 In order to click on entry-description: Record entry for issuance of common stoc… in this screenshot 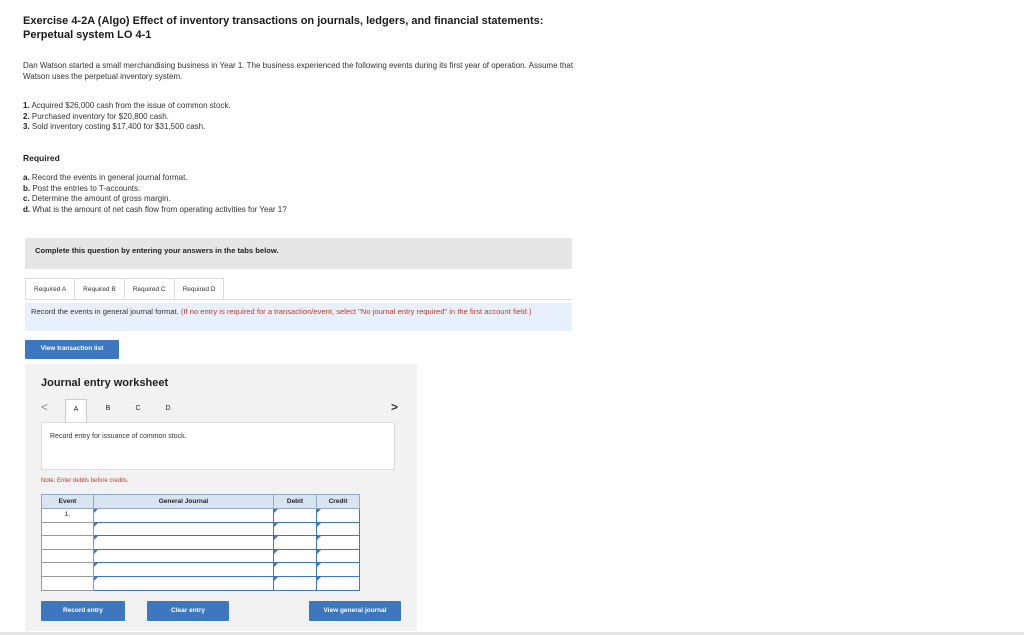, I will do `click(118, 436)`.